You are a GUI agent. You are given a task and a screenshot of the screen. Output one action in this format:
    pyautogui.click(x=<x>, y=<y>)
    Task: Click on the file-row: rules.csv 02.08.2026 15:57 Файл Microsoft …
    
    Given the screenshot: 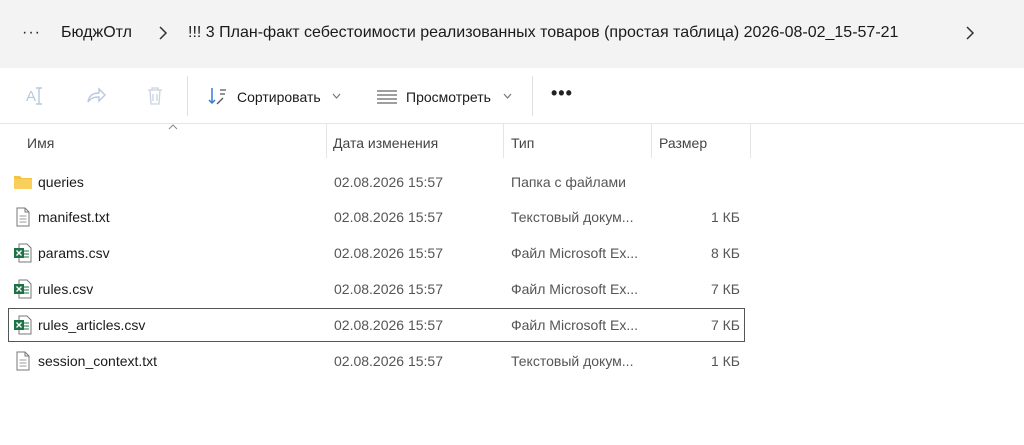 What is the action you would take?
    pyautogui.click(x=376, y=289)
    